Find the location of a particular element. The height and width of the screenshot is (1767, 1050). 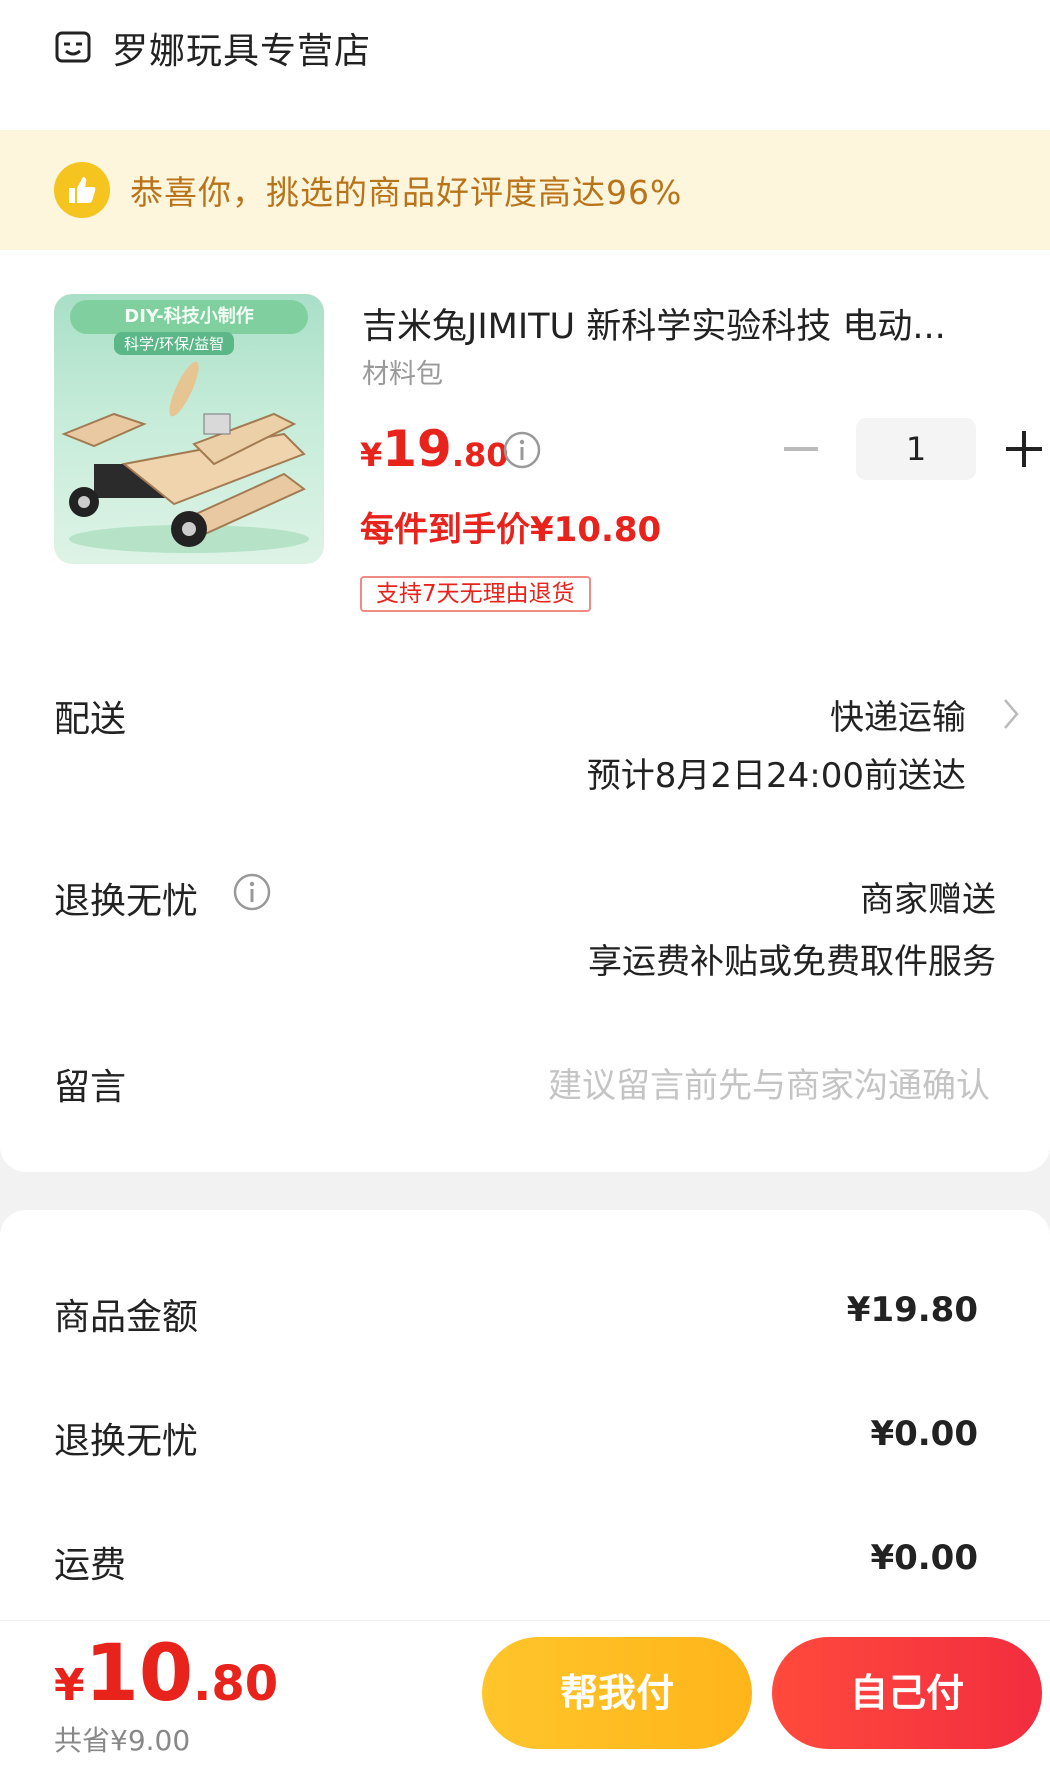

price-integer: 19 is located at coordinates (417, 449).